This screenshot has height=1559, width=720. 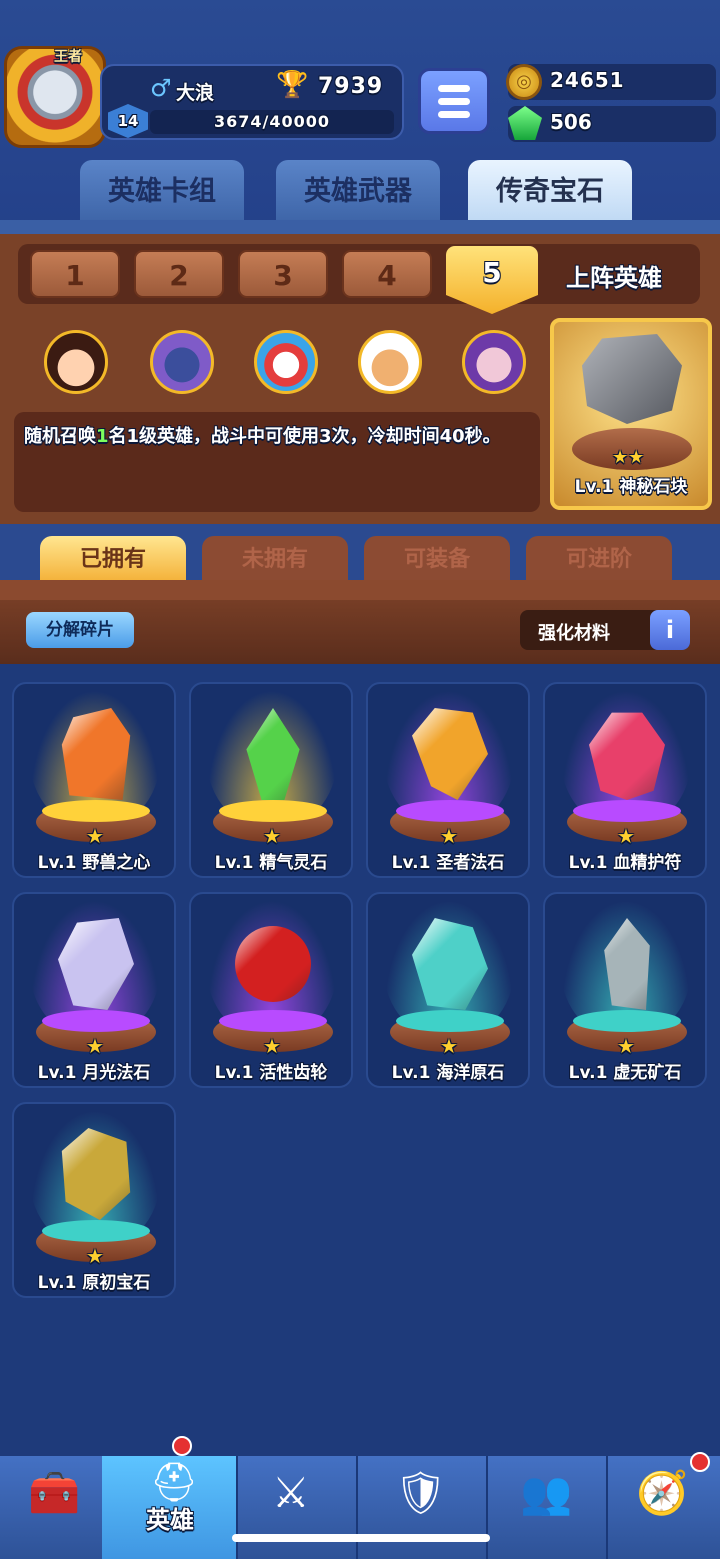 What do you see at coordinates (174, 1482) in the screenshot?
I see `knight-helmet-icon: ⛑` at bounding box center [174, 1482].